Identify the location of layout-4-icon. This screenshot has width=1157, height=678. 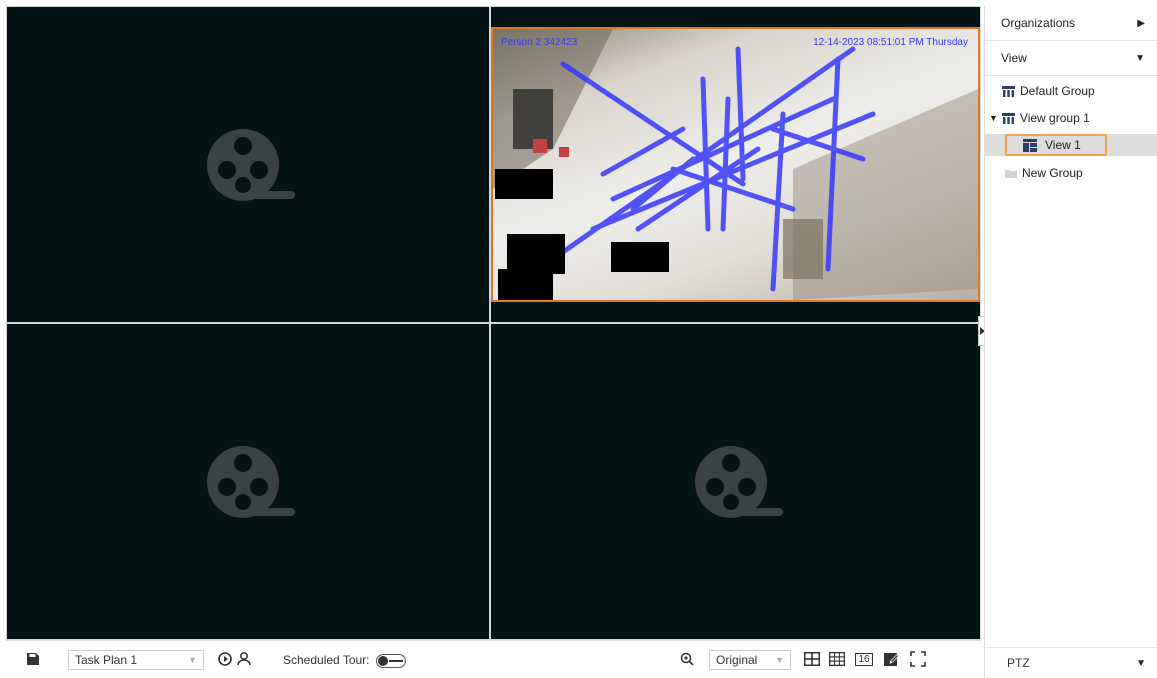
(812, 659).